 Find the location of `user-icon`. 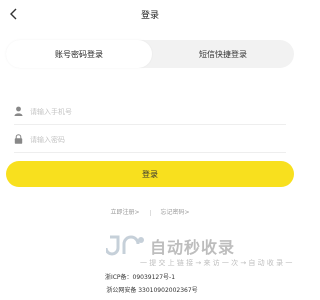

user-icon is located at coordinates (18, 111).